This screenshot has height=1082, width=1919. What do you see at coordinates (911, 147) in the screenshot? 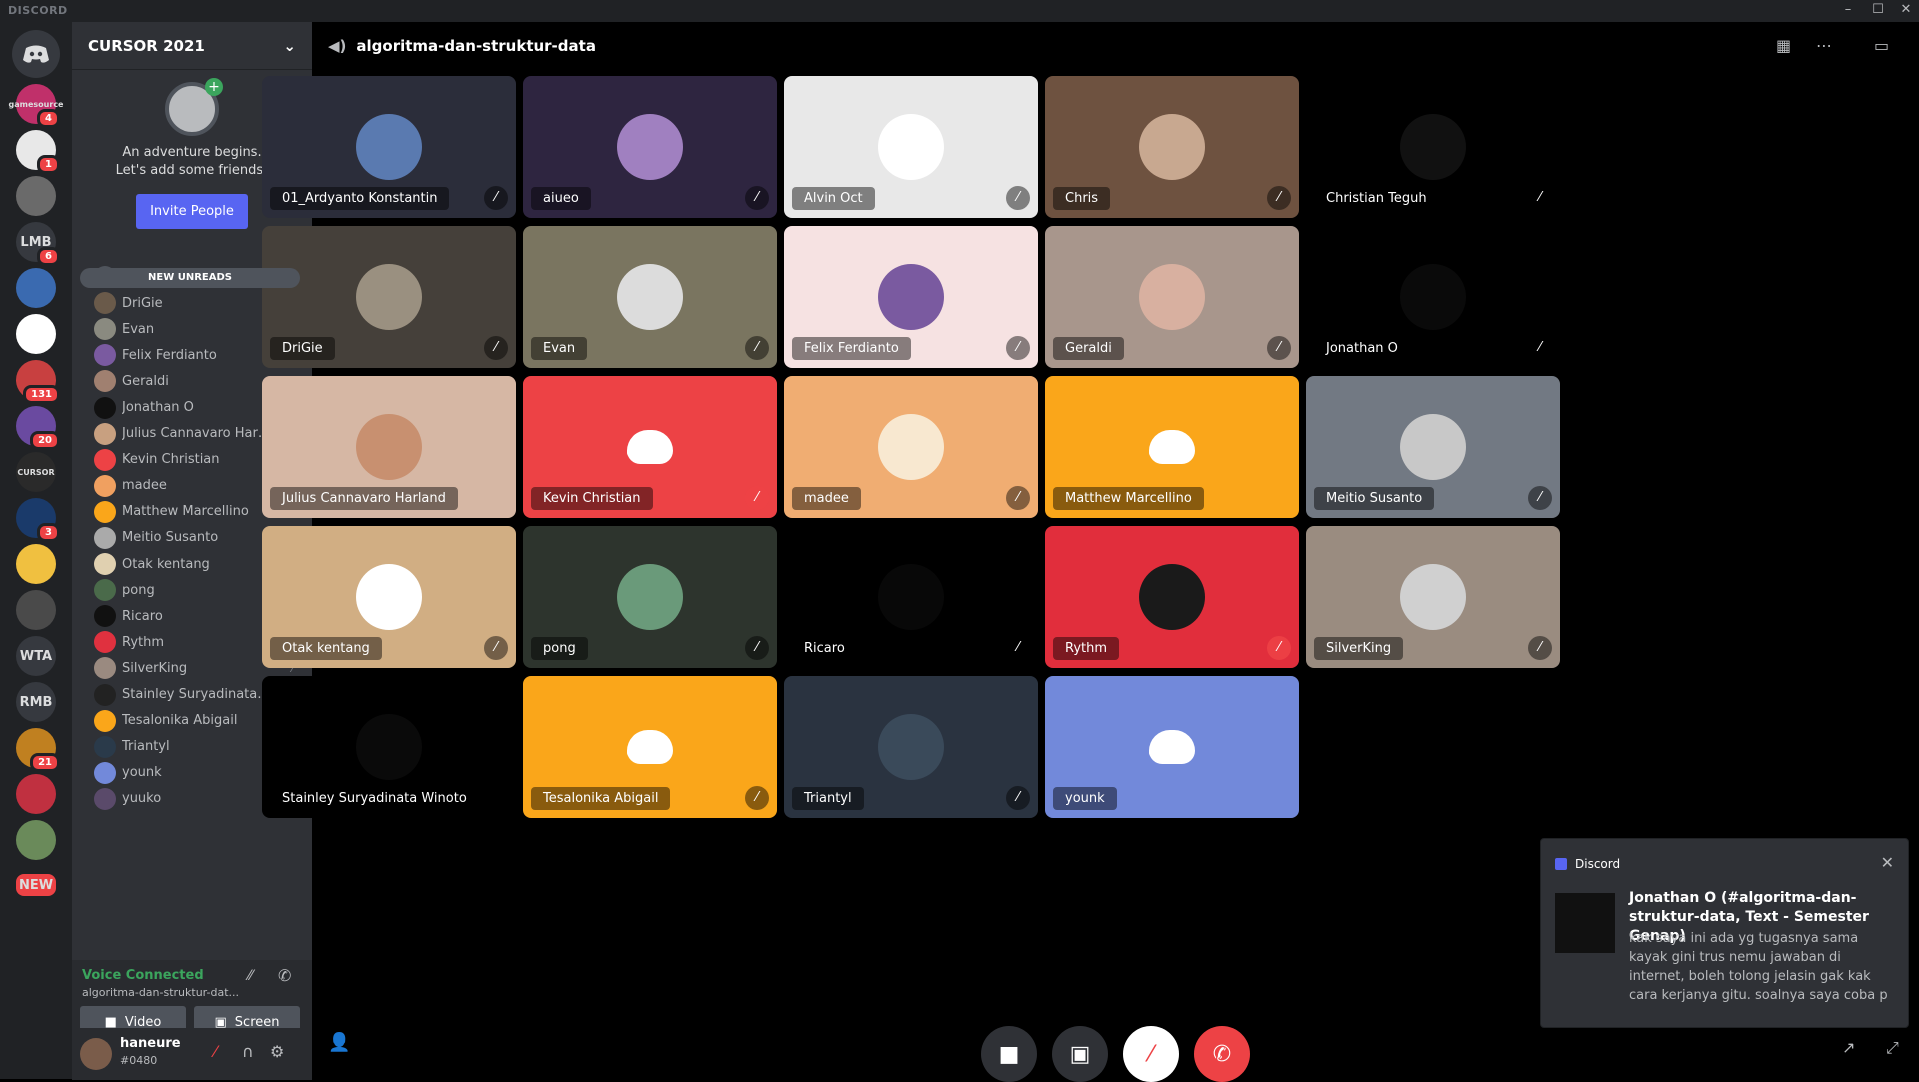
I see `participant-tile: Alvin Oct ⁄` at bounding box center [911, 147].